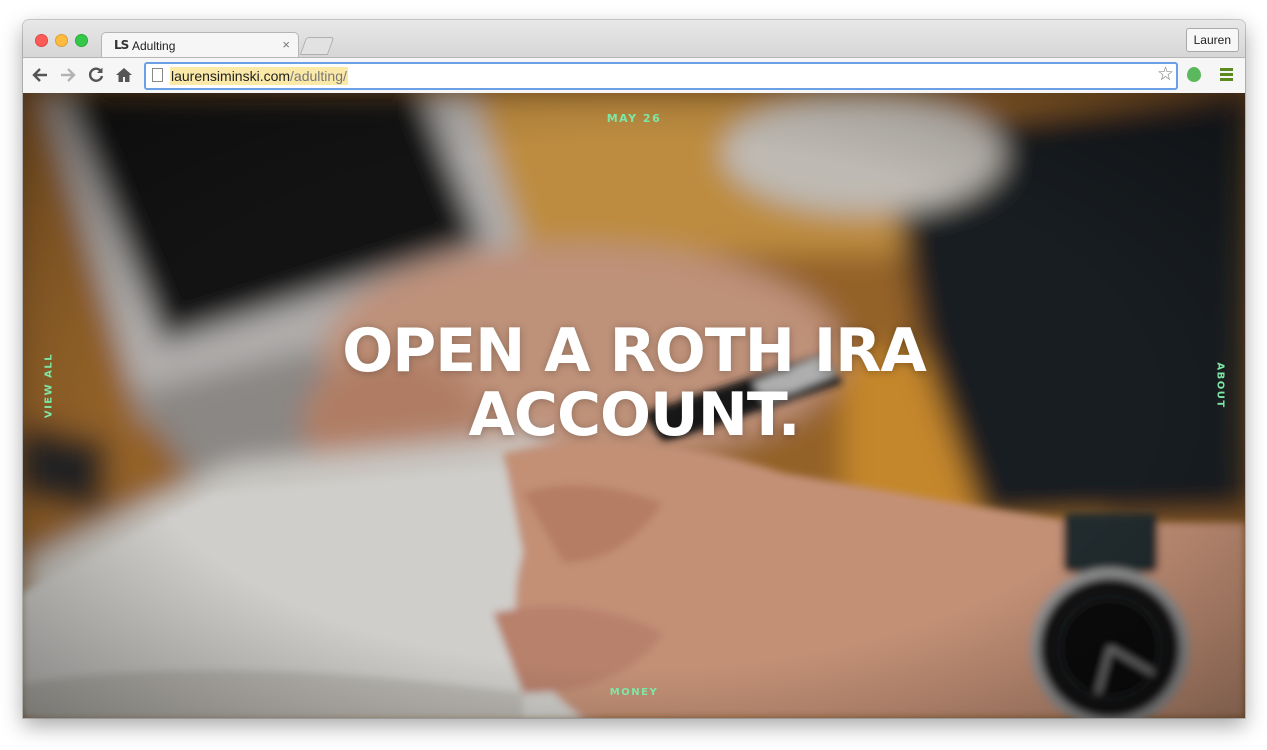  What do you see at coordinates (1165, 75) in the screenshot?
I see `star-icon: ☆` at bounding box center [1165, 75].